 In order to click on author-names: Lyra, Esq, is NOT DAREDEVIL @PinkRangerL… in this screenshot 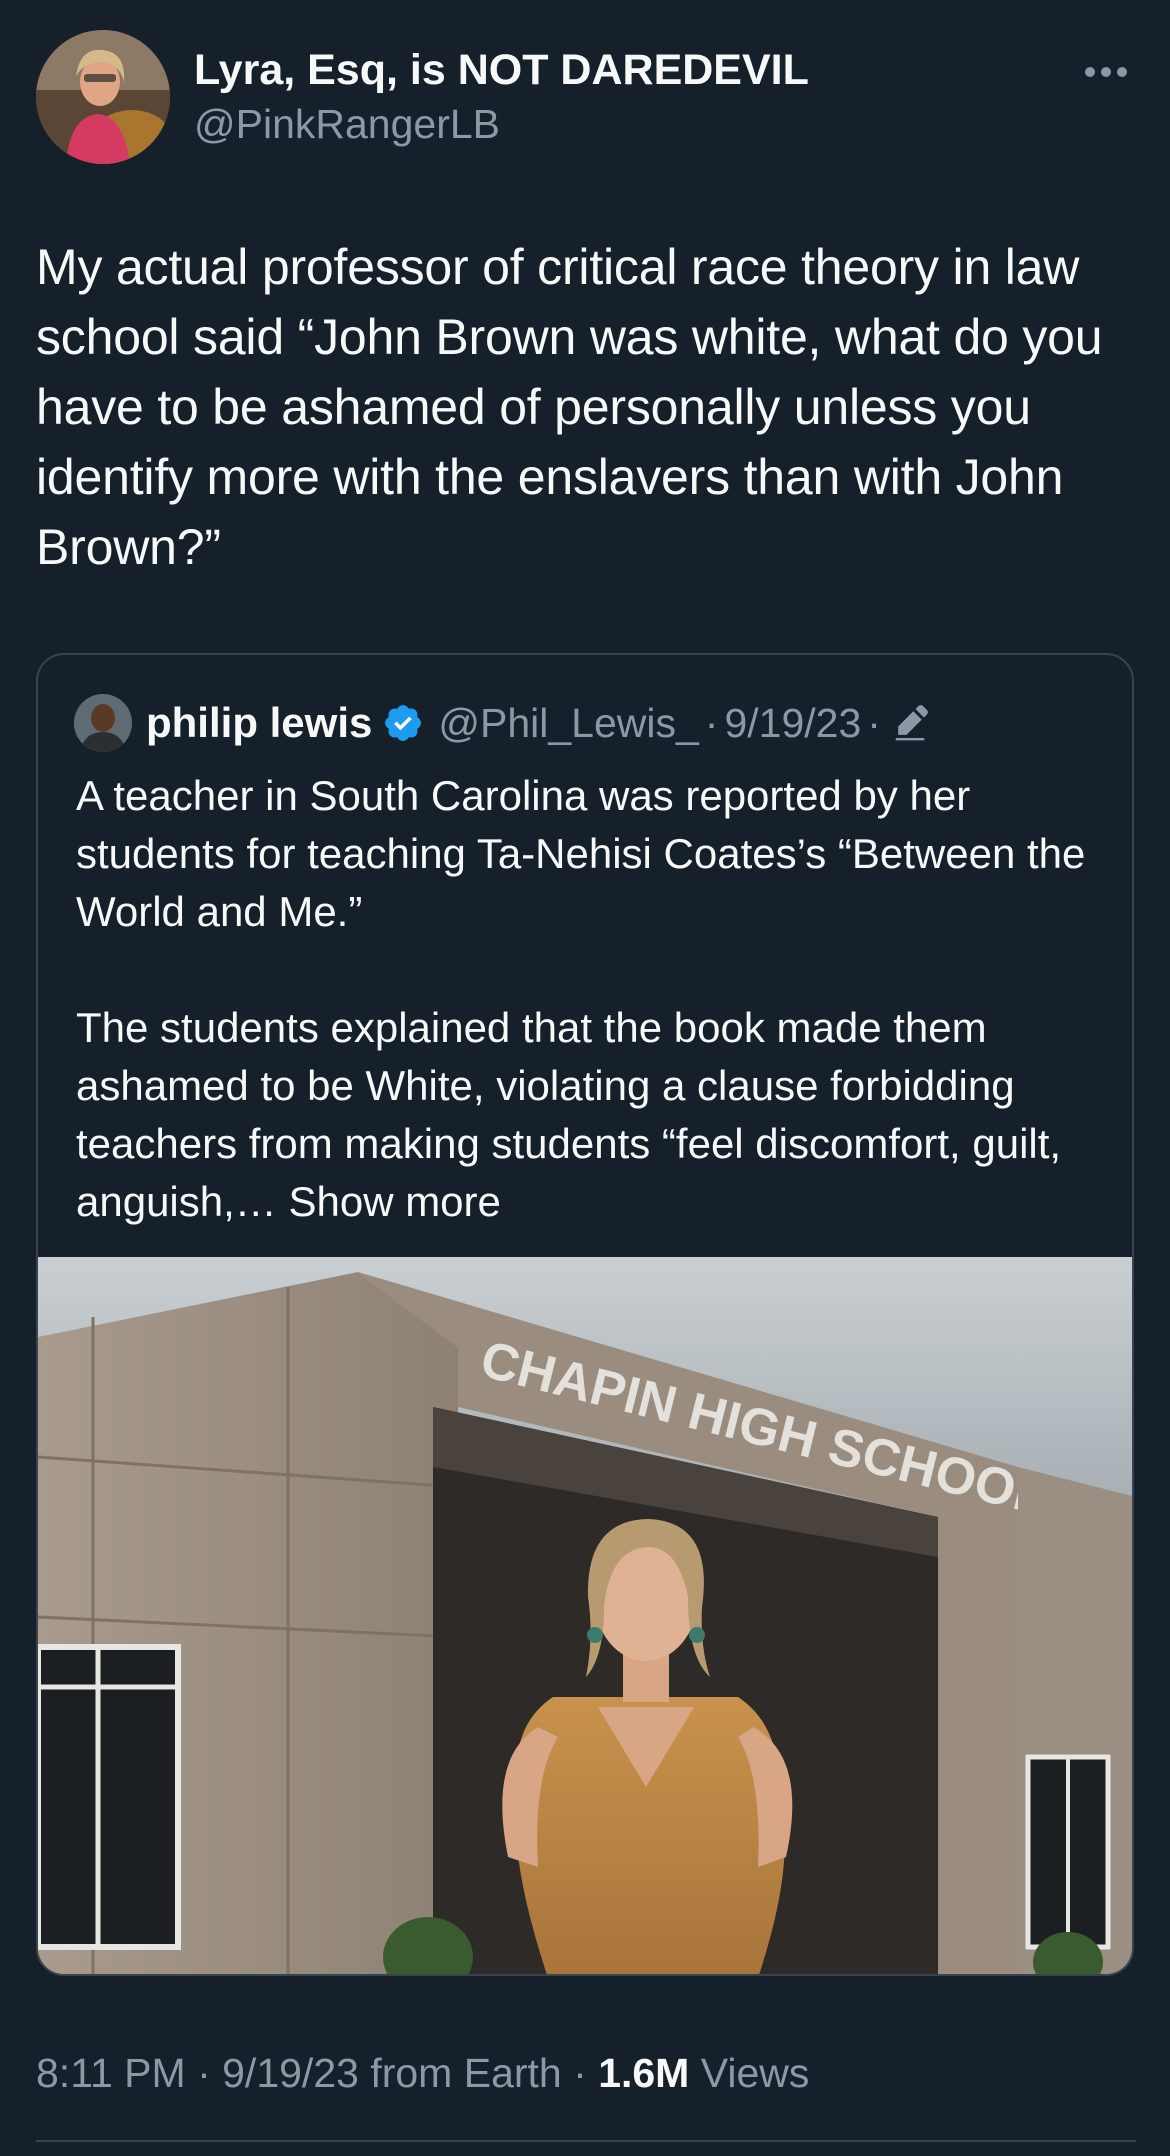, I will do `click(501, 96)`.